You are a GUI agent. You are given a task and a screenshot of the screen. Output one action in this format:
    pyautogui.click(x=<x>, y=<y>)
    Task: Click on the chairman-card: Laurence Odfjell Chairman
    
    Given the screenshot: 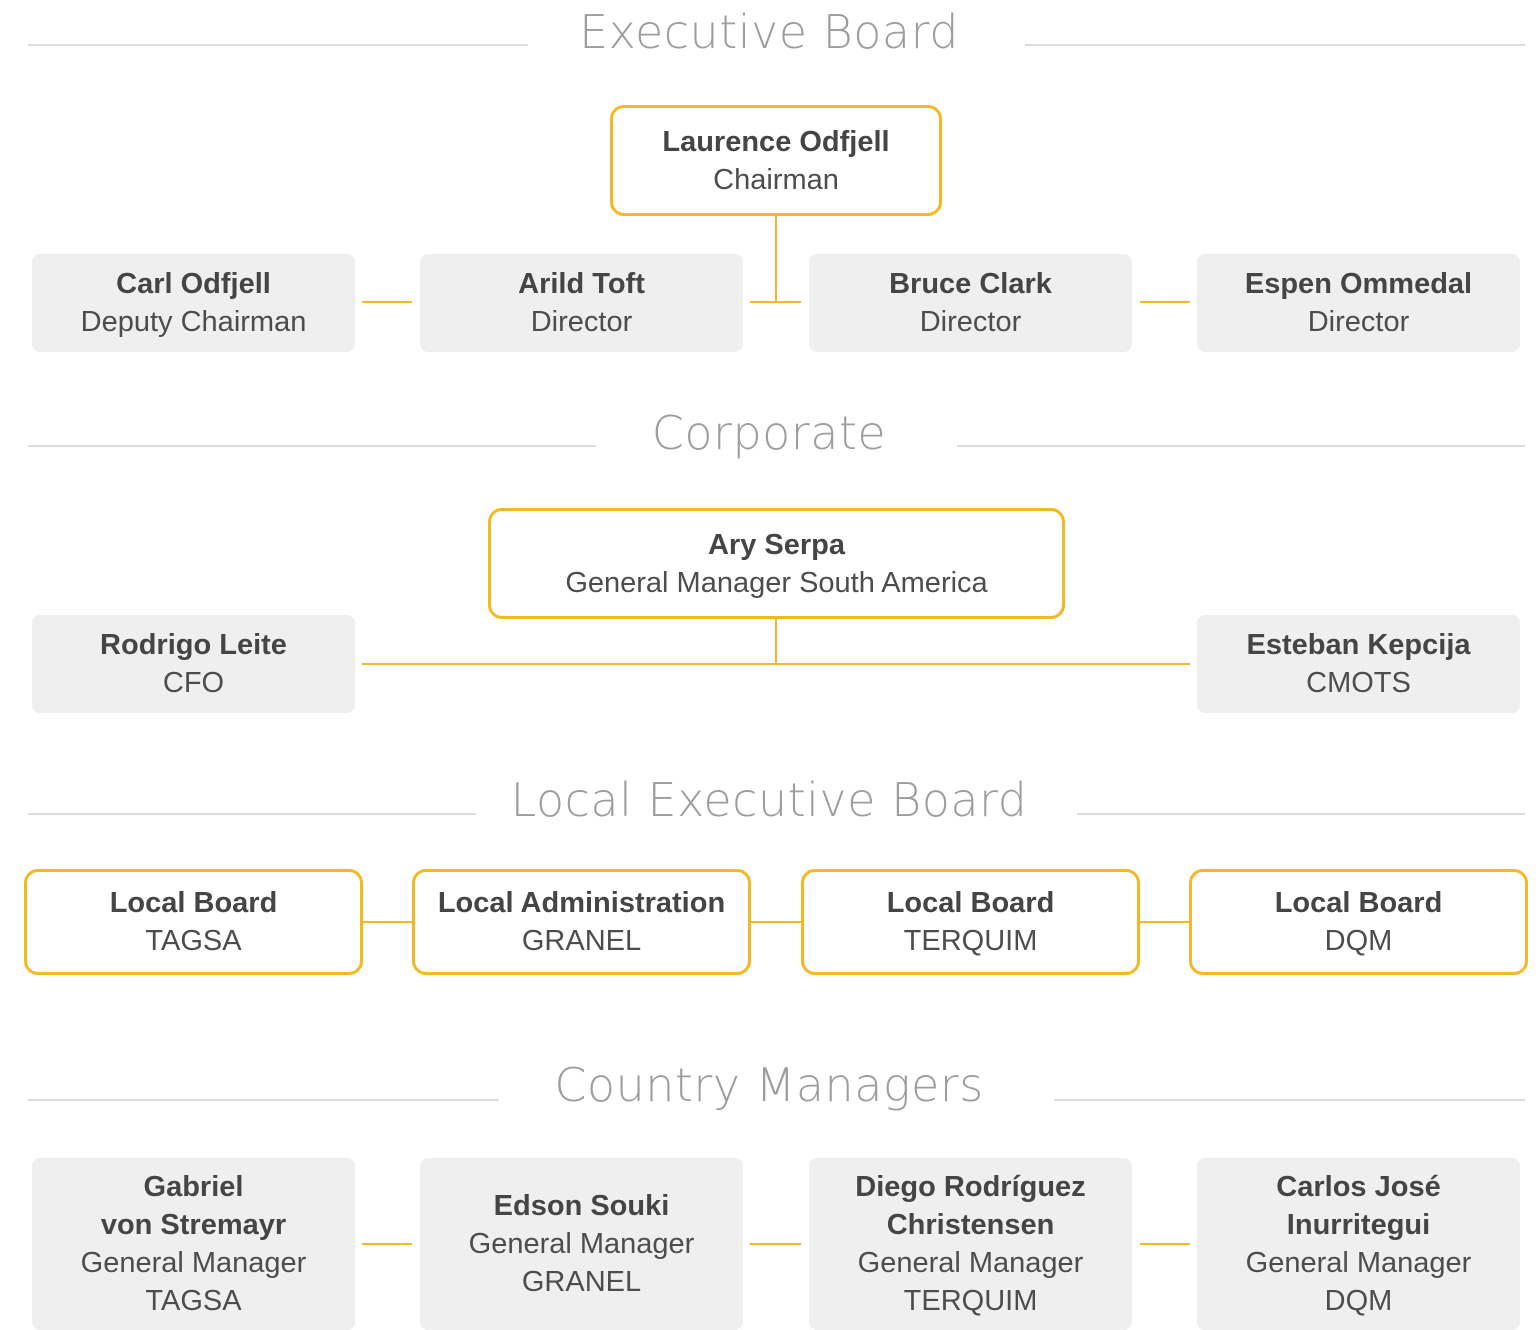 What is the action you would take?
    pyautogui.click(x=776, y=160)
    